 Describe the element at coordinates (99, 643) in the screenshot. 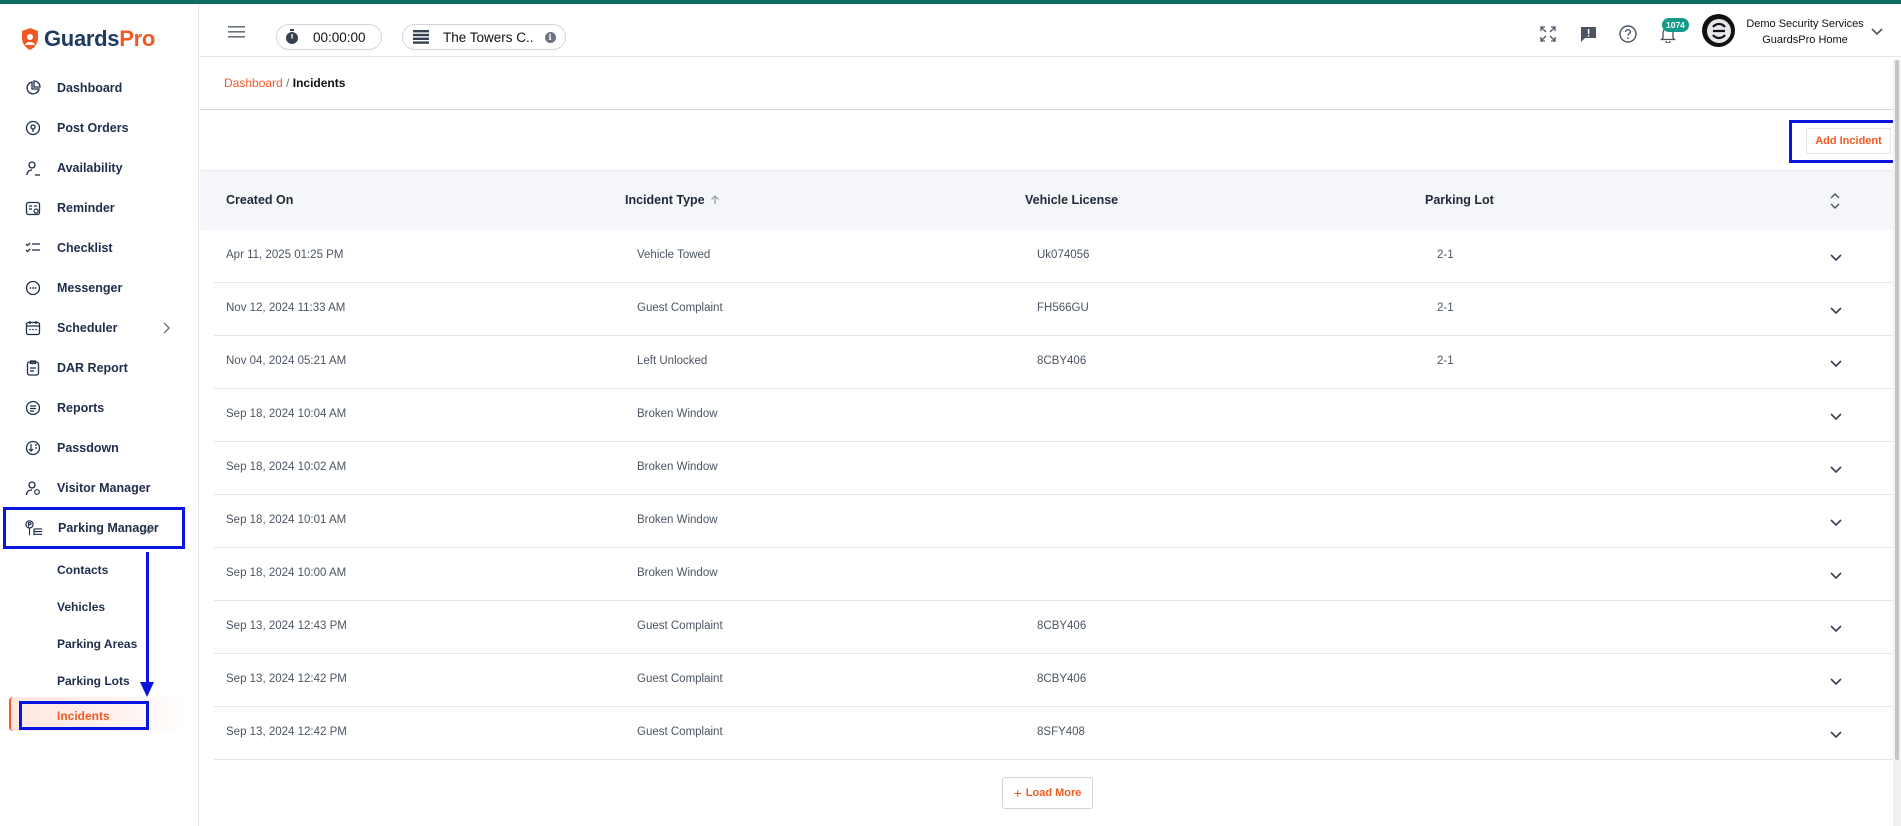

I see `sidebar-subitem-parking-areas: Parking Areas` at that location.